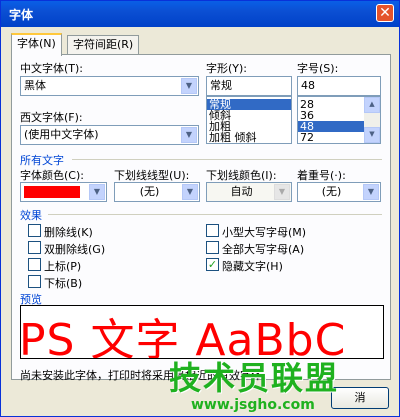 Image resolution: width=400 pixels, height=417 pixels. What do you see at coordinates (52, 192) in the screenshot?
I see `font-color-swatch` at bounding box center [52, 192].